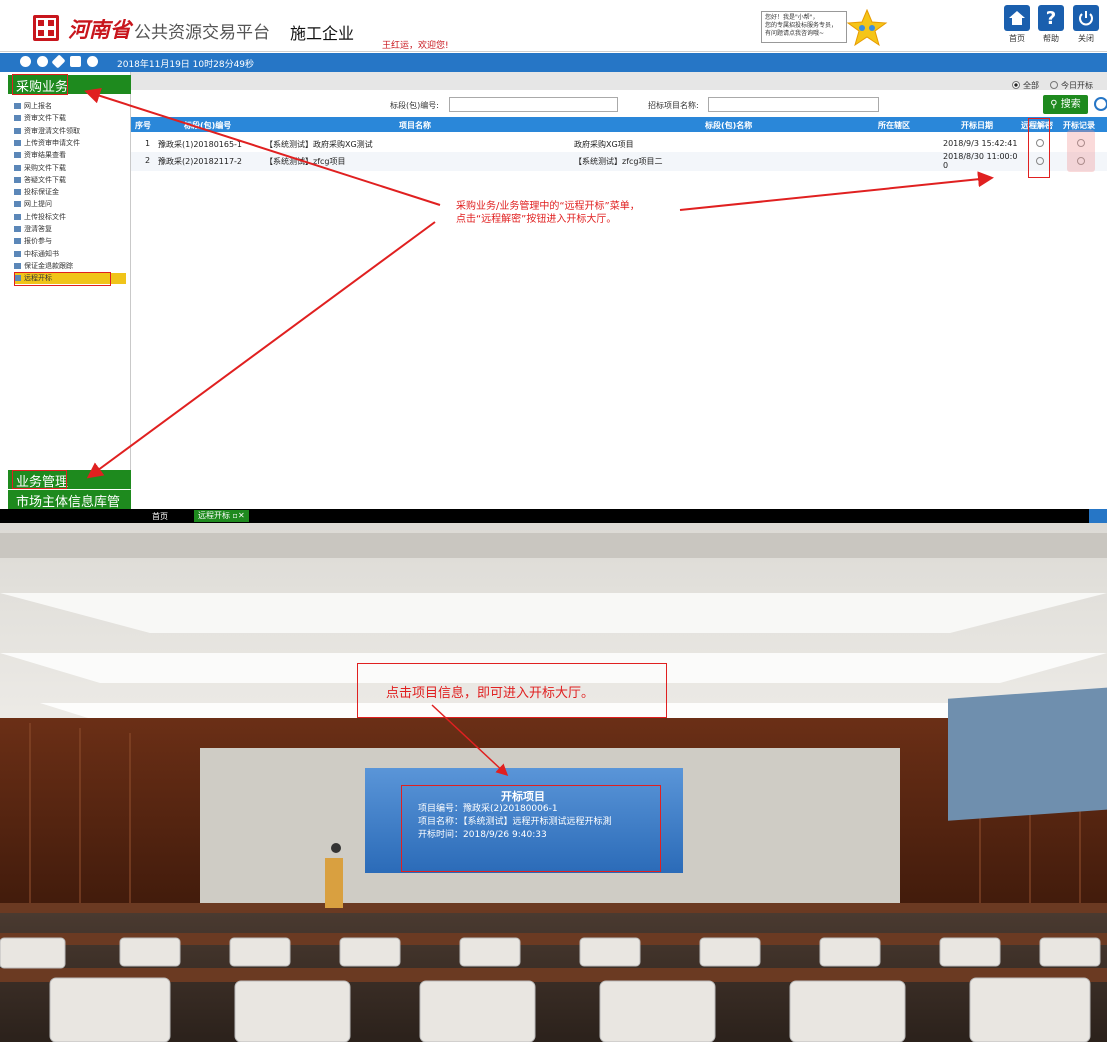  I want to click on enterprise-type: 施工企业, so click(322, 33).